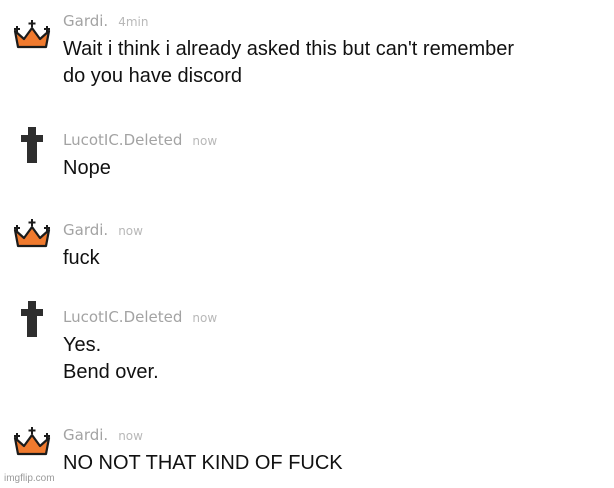 The image size is (614, 488). I want to click on watermark: imgflip.com, so click(29, 478).